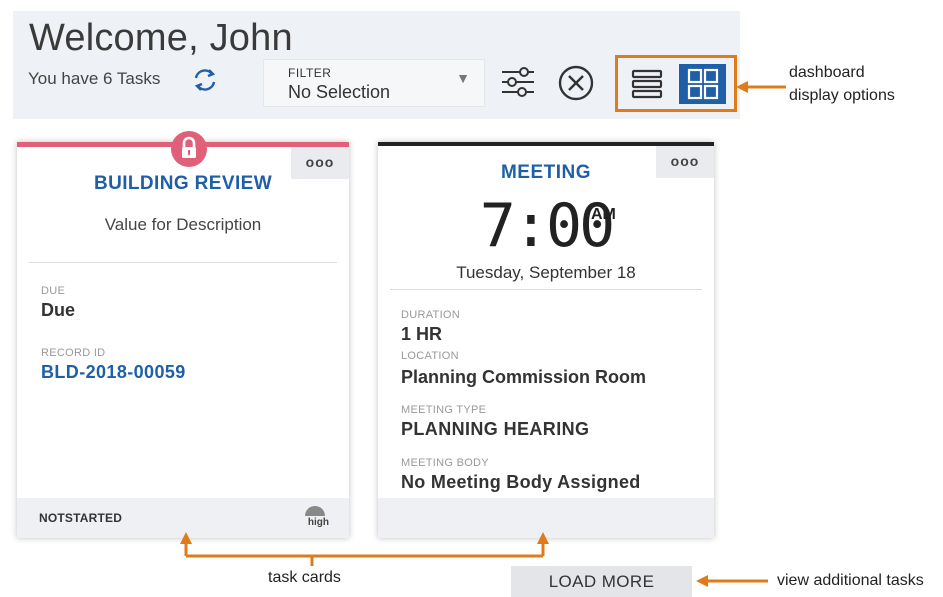 The image size is (943, 597). I want to click on annotation-display-options-line1: dashboard, so click(827, 72).